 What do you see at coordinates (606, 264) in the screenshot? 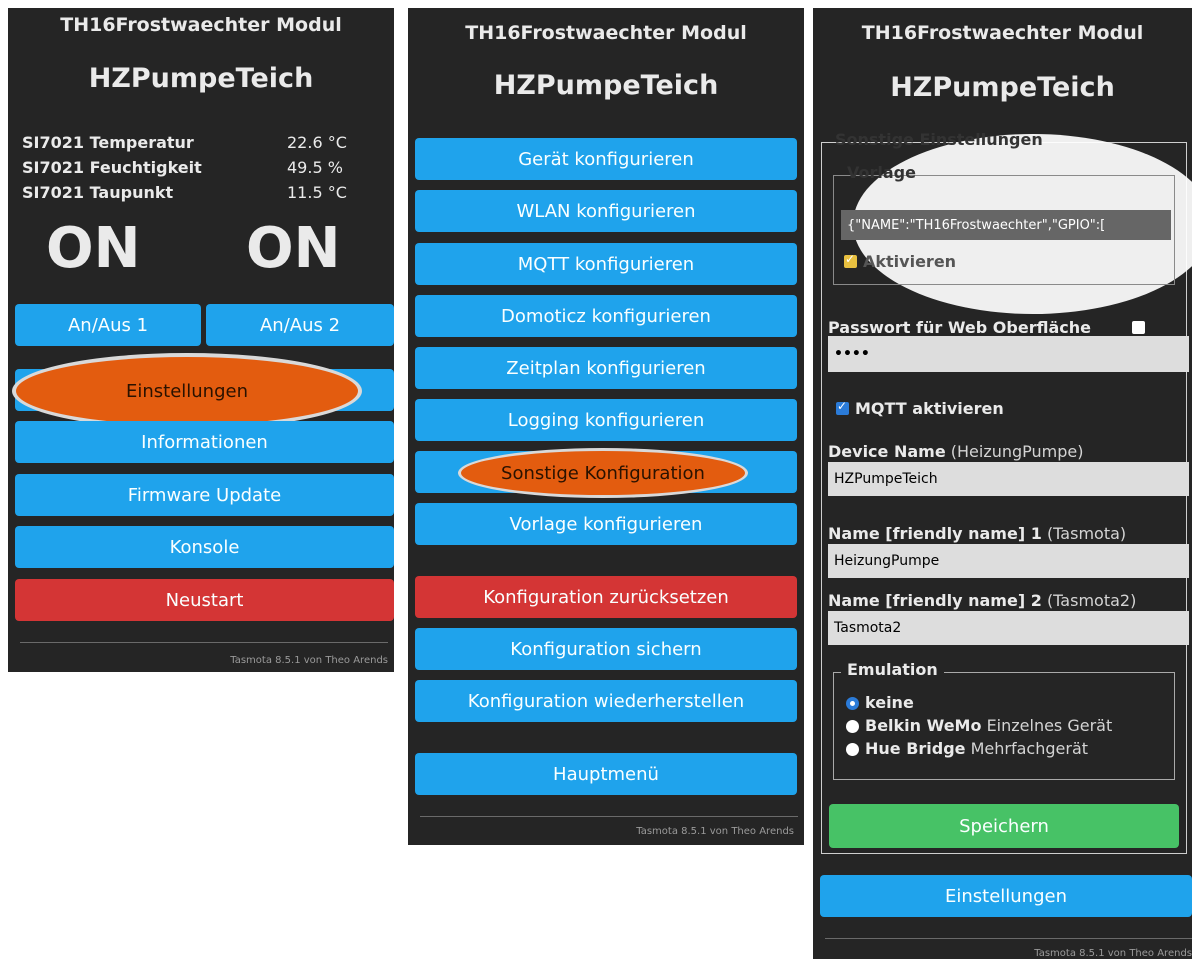
I see `mqtt-config-button: MQTT konfigurieren` at bounding box center [606, 264].